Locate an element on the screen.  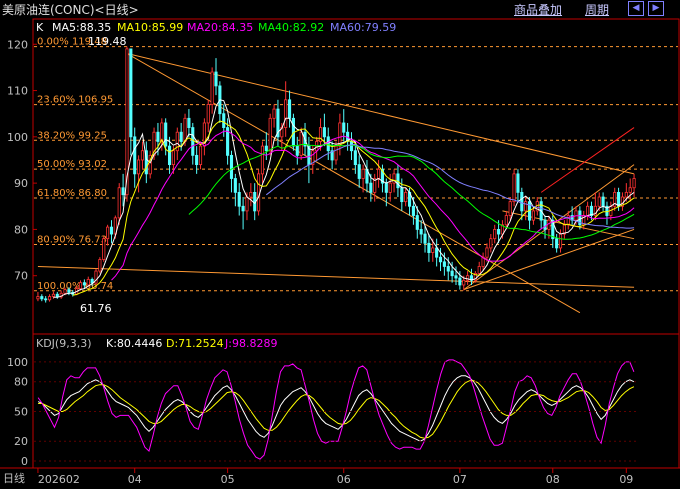
legend-ma10: MA10:85.99 is located at coordinates (150, 27).